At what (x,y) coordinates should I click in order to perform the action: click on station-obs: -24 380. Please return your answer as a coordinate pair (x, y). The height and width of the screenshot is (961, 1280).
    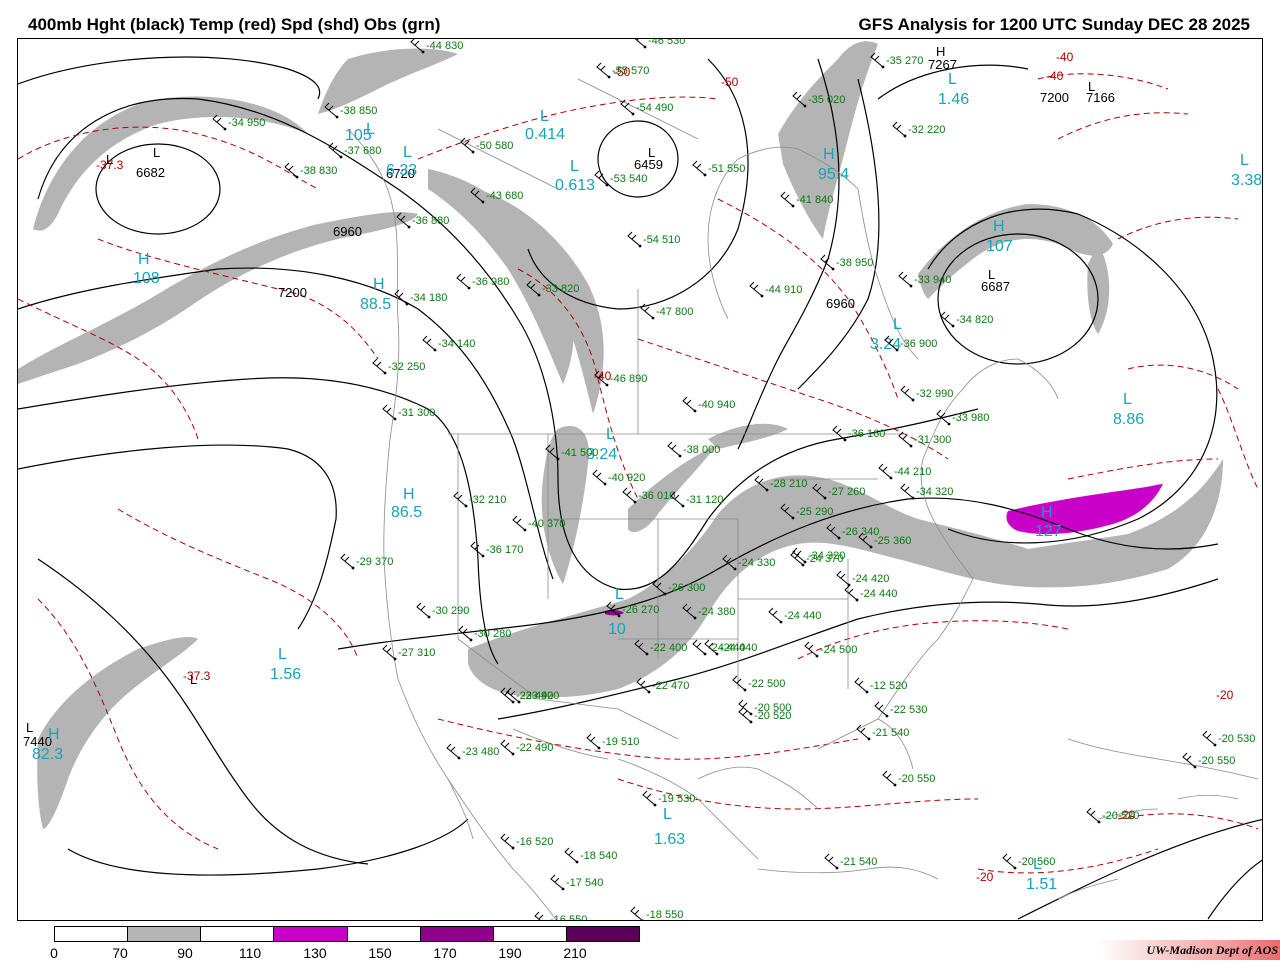
    Looking at the image, I should click on (716, 612).